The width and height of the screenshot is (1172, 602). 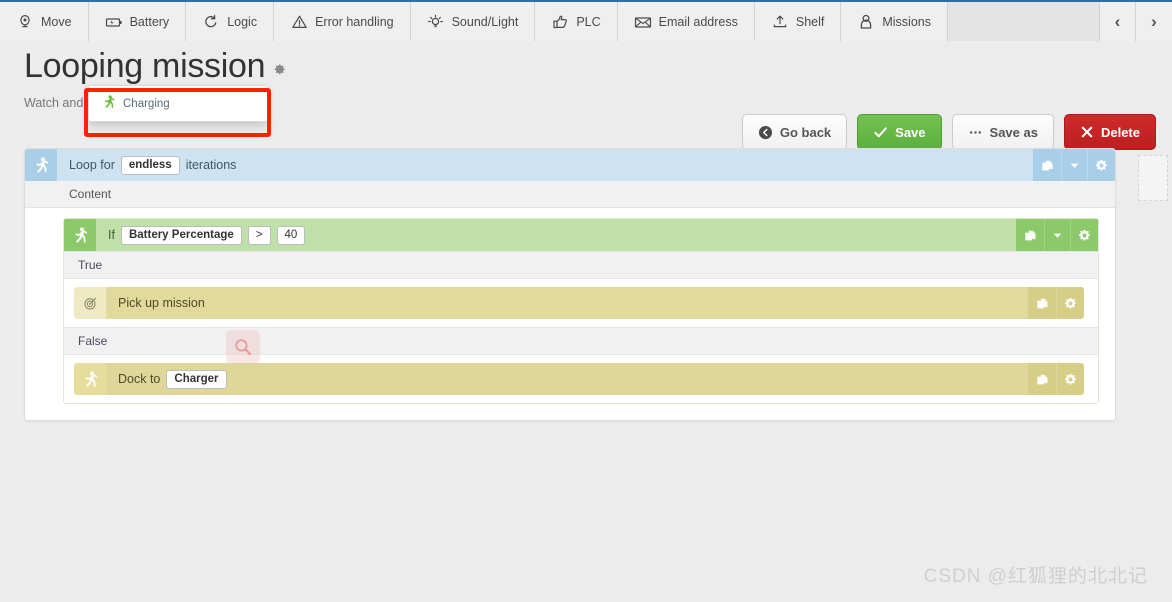 What do you see at coordinates (279, 71) in the screenshot?
I see `title-gear-icon` at bounding box center [279, 71].